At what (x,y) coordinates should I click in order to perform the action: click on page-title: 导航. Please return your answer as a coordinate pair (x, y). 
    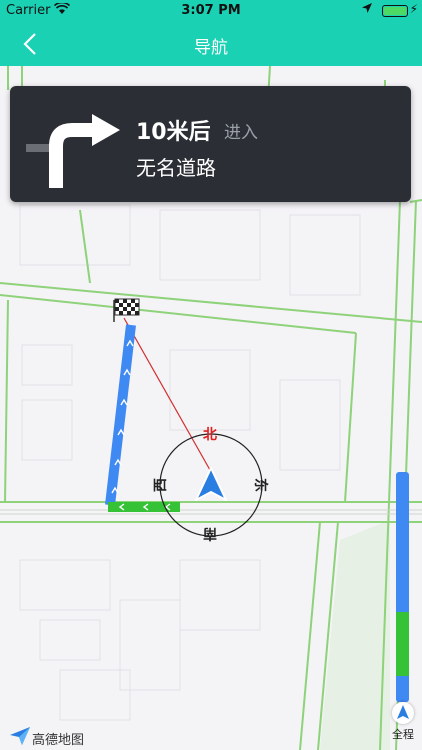
    Looking at the image, I should click on (211, 48).